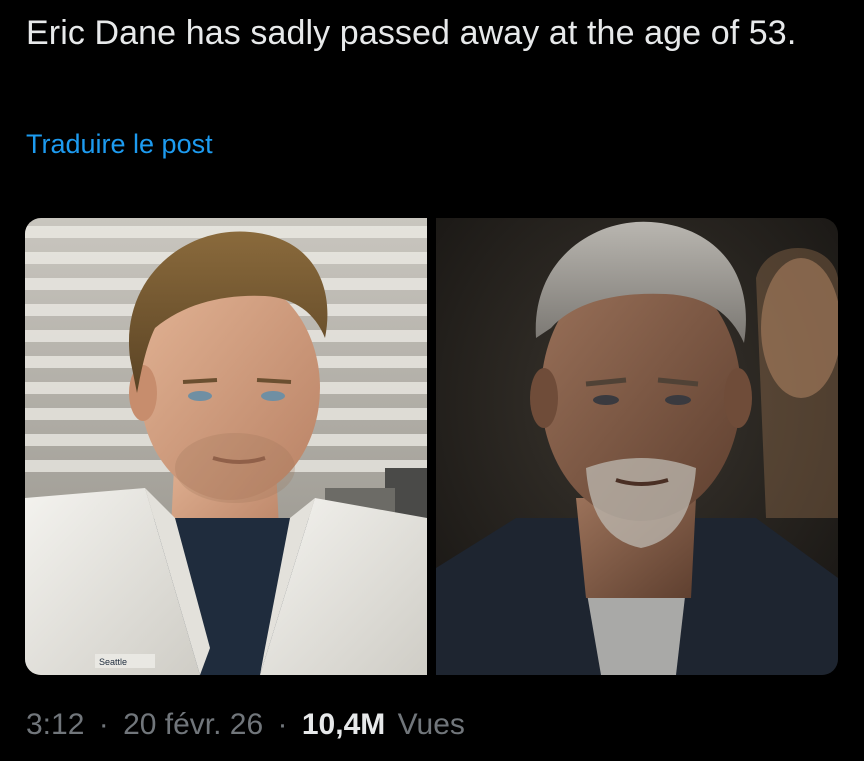  What do you see at coordinates (343, 724) in the screenshot?
I see `views-count: 10,4M` at bounding box center [343, 724].